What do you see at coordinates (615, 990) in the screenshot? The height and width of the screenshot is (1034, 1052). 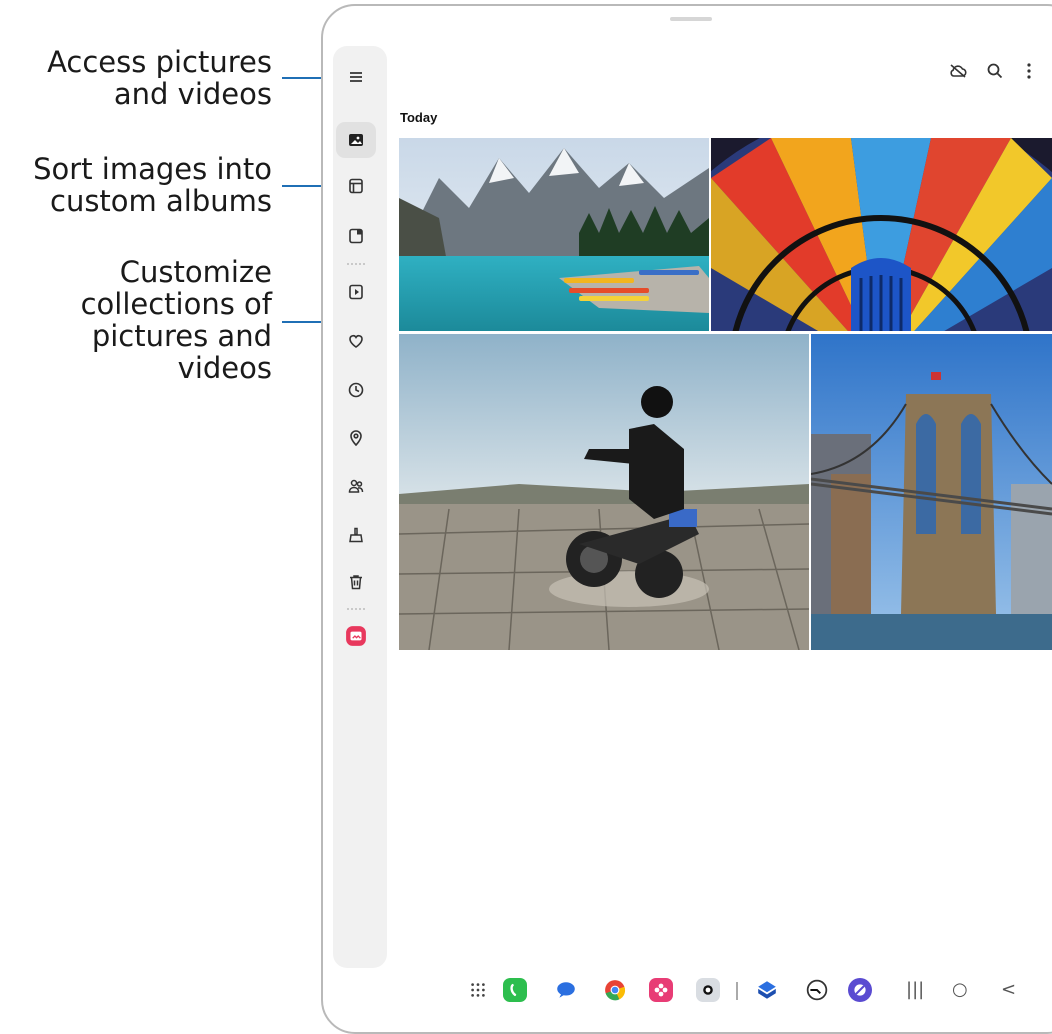 I see `chrome-icon` at bounding box center [615, 990].